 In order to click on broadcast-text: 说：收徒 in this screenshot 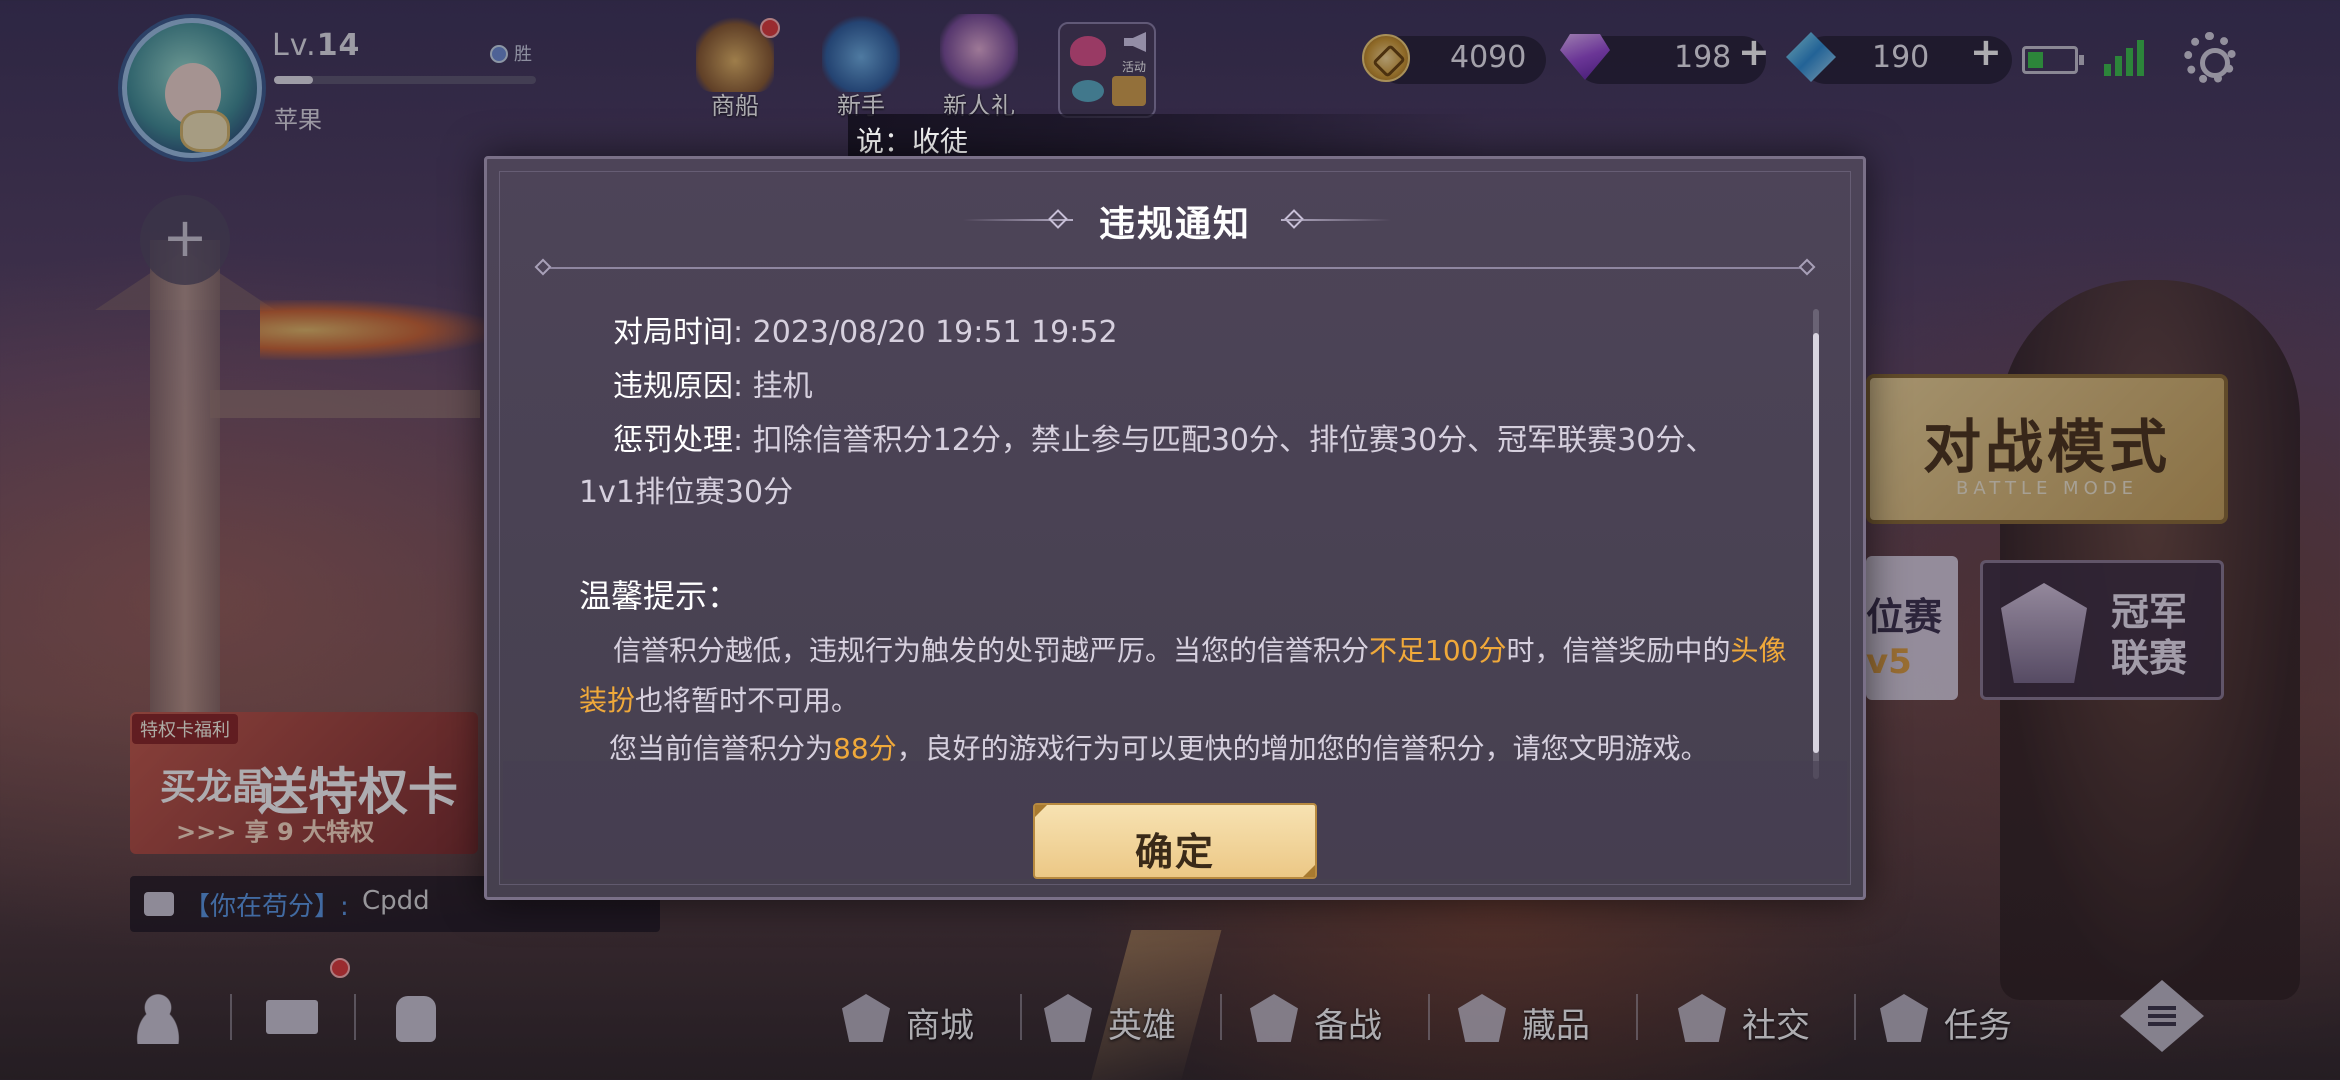, I will do `click(912, 141)`.